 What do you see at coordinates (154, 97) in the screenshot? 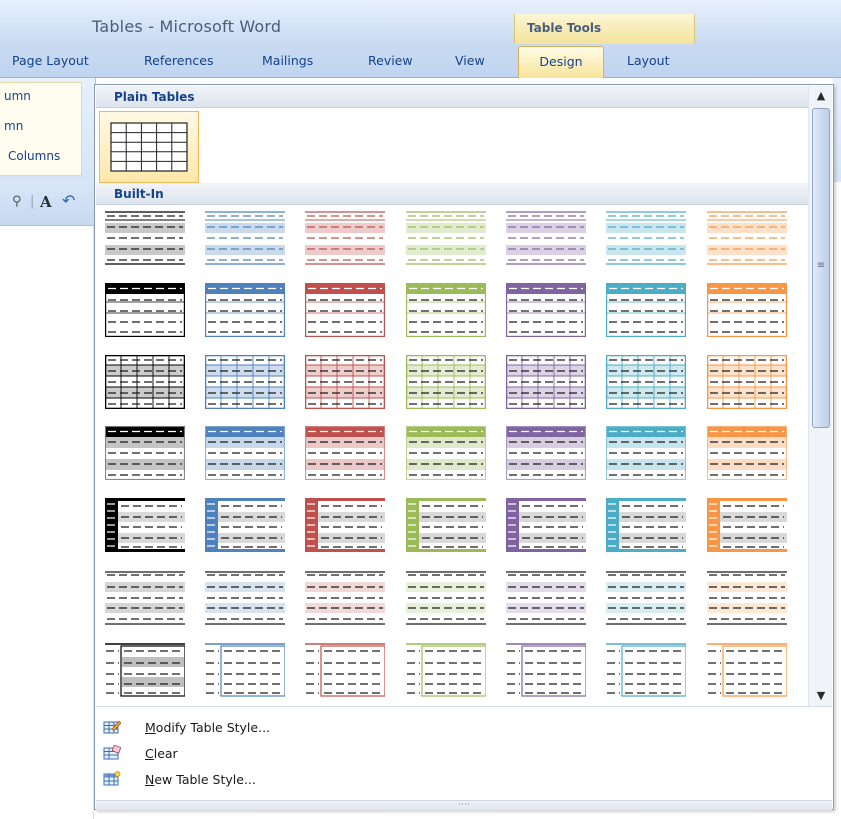
I see `plain-tables-label: Plain Tables` at bounding box center [154, 97].